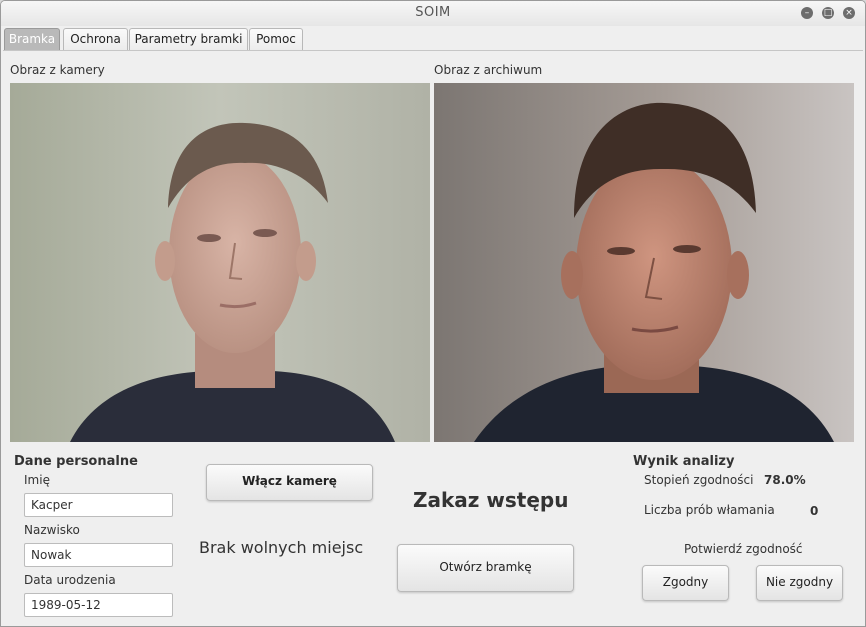 This screenshot has height=627, width=866. What do you see at coordinates (709, 510) in the screenshot?
I see `break-in-attempts-label: Liczba prób włamania` at bounding box center [709, 510].